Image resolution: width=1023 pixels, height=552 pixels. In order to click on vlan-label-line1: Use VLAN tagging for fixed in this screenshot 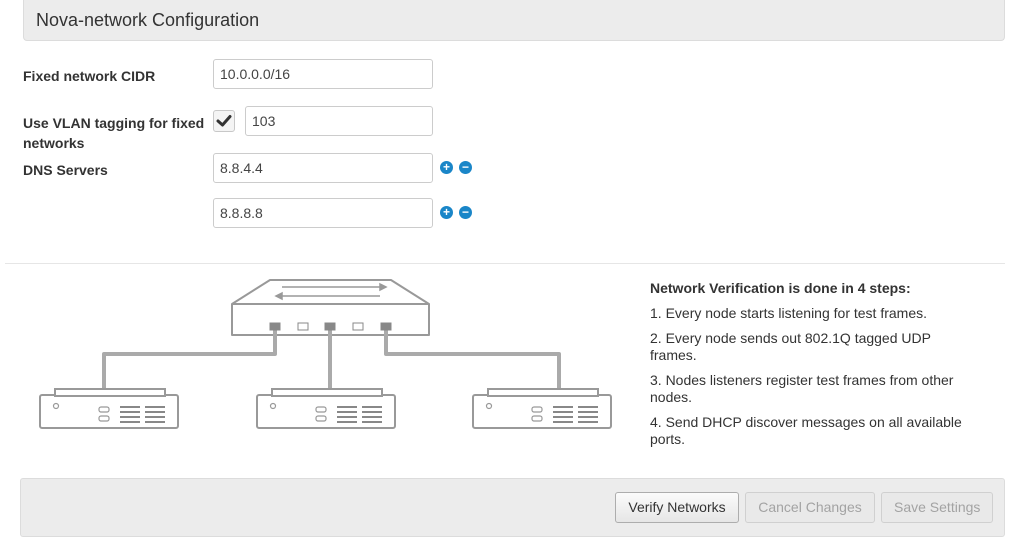, I will do `click(114, 123)`.